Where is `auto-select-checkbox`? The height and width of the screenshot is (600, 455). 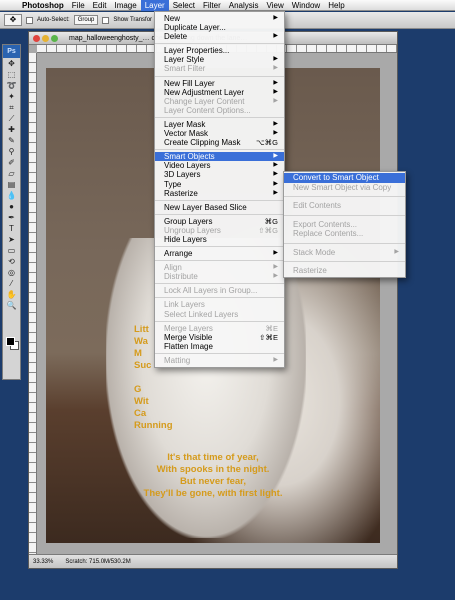
auto-select-checkbox is located at coordinates (29, 20).